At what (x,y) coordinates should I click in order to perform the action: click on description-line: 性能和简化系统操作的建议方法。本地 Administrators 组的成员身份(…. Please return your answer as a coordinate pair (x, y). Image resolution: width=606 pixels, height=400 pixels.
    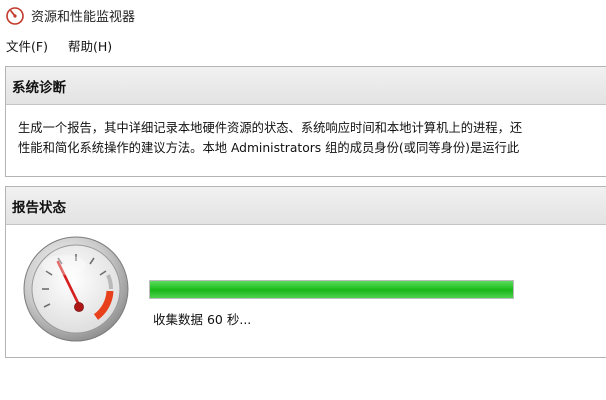
    Looking at the image, I should click on (269, 148).